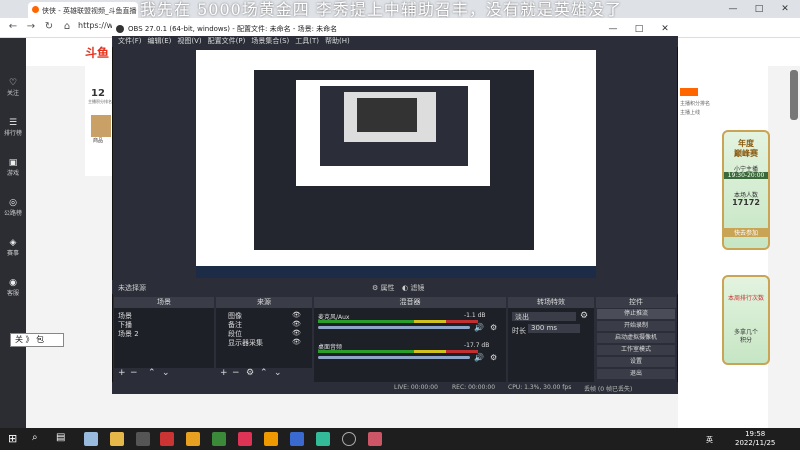  I want to click on browser-tab: 侠侠 - 英雄联盟视频_斗鱼直播, so click(83, 10).